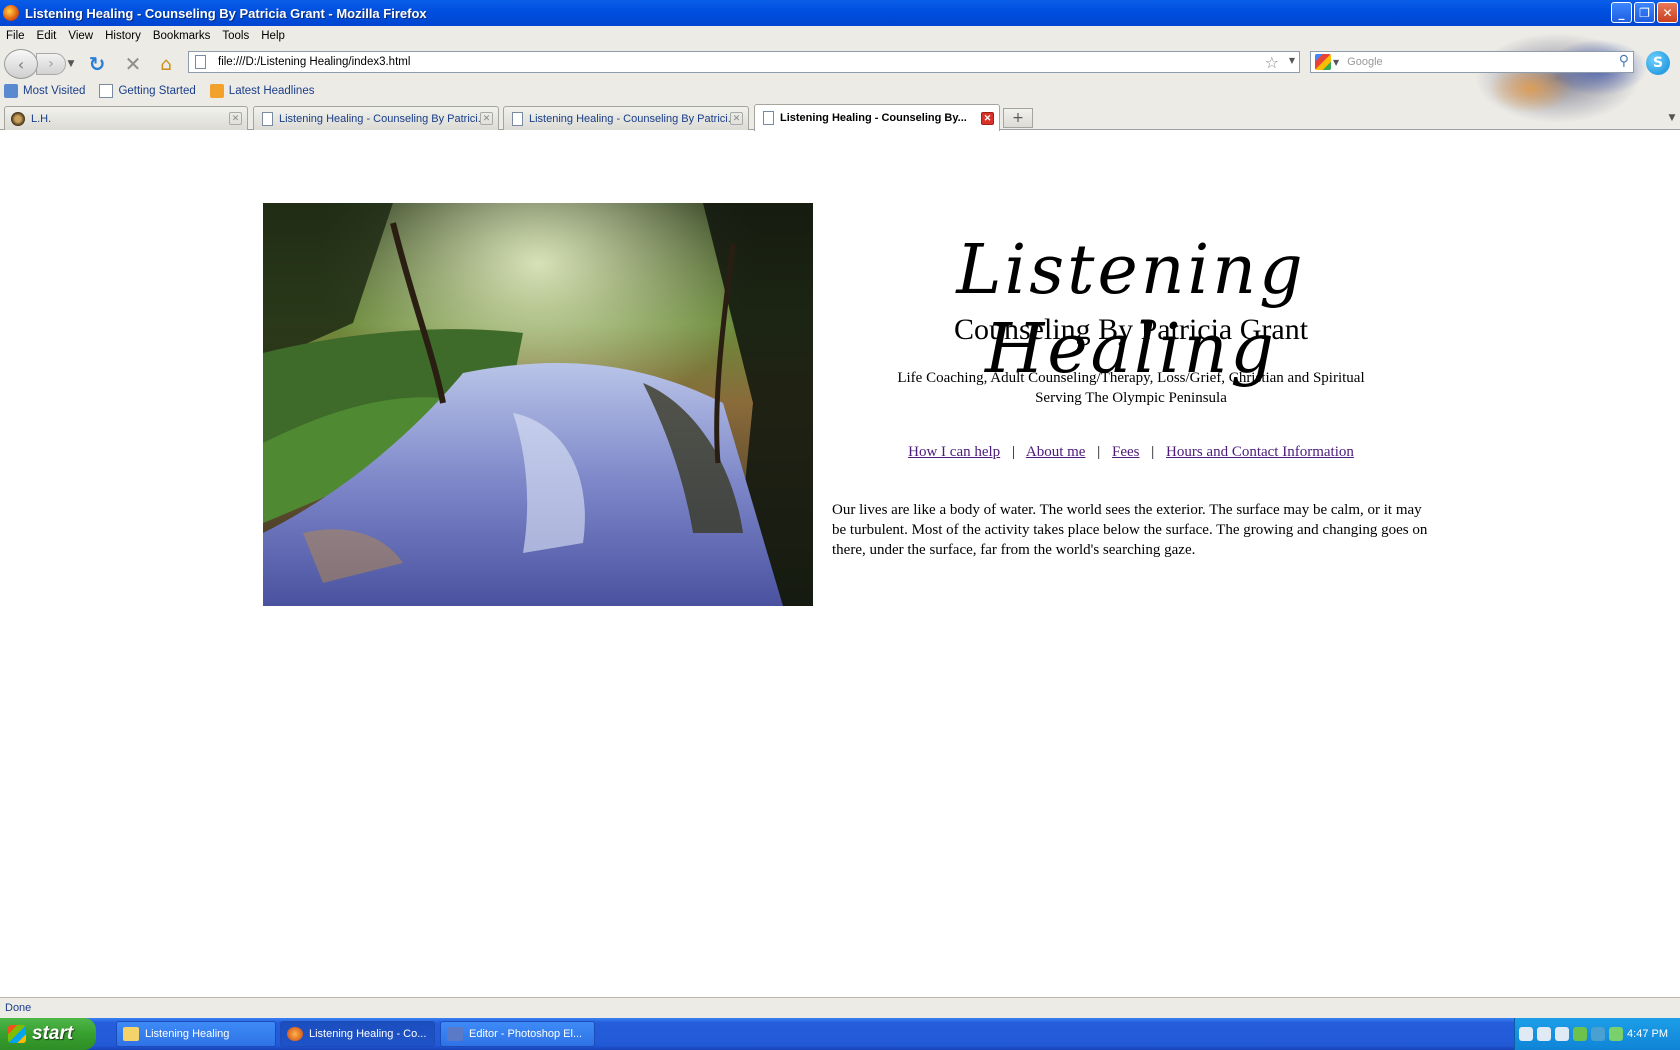  Describe the element at coordinates (1292, 60) in the screenshot. I see `url-dropdown-icon: ▼` at that location.